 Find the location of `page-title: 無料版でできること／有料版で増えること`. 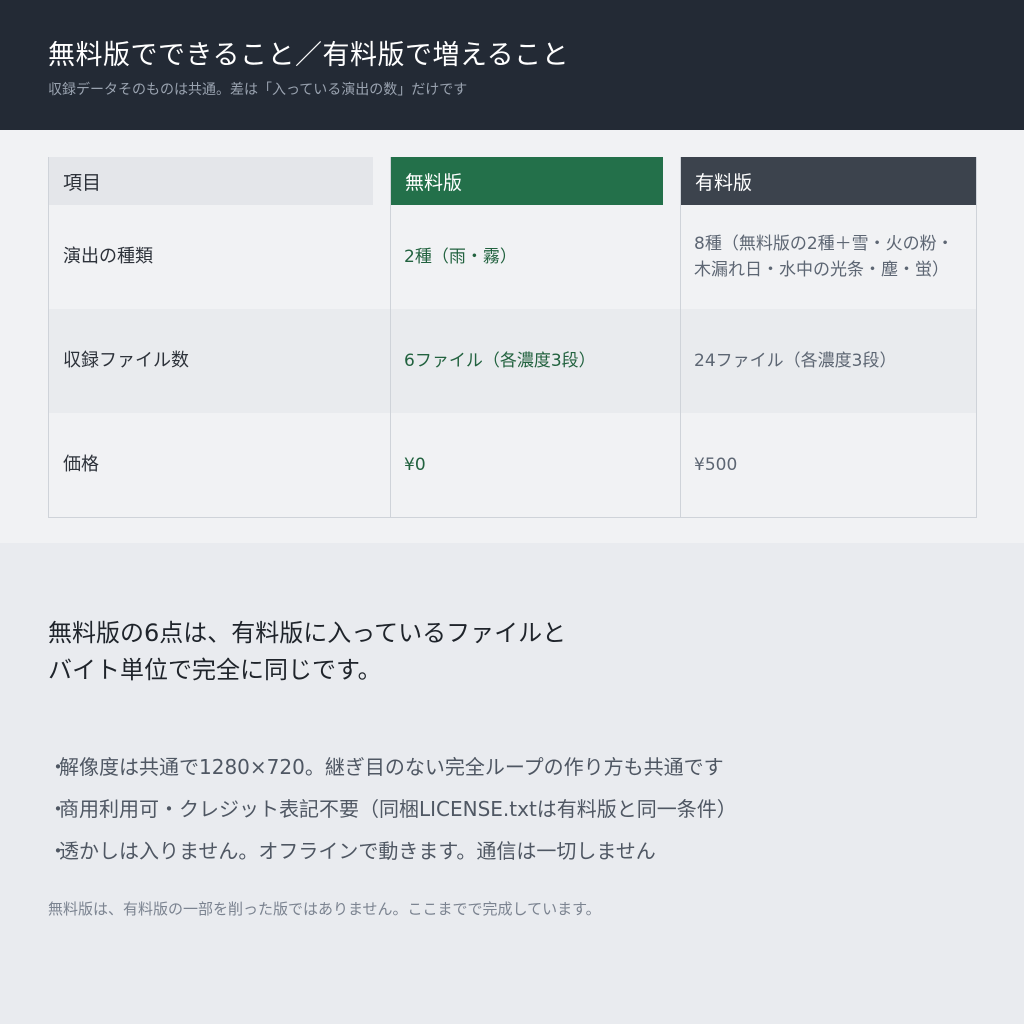

page-title: 無料版でできること／有料版で増えること is located at coordinates (309, 55).